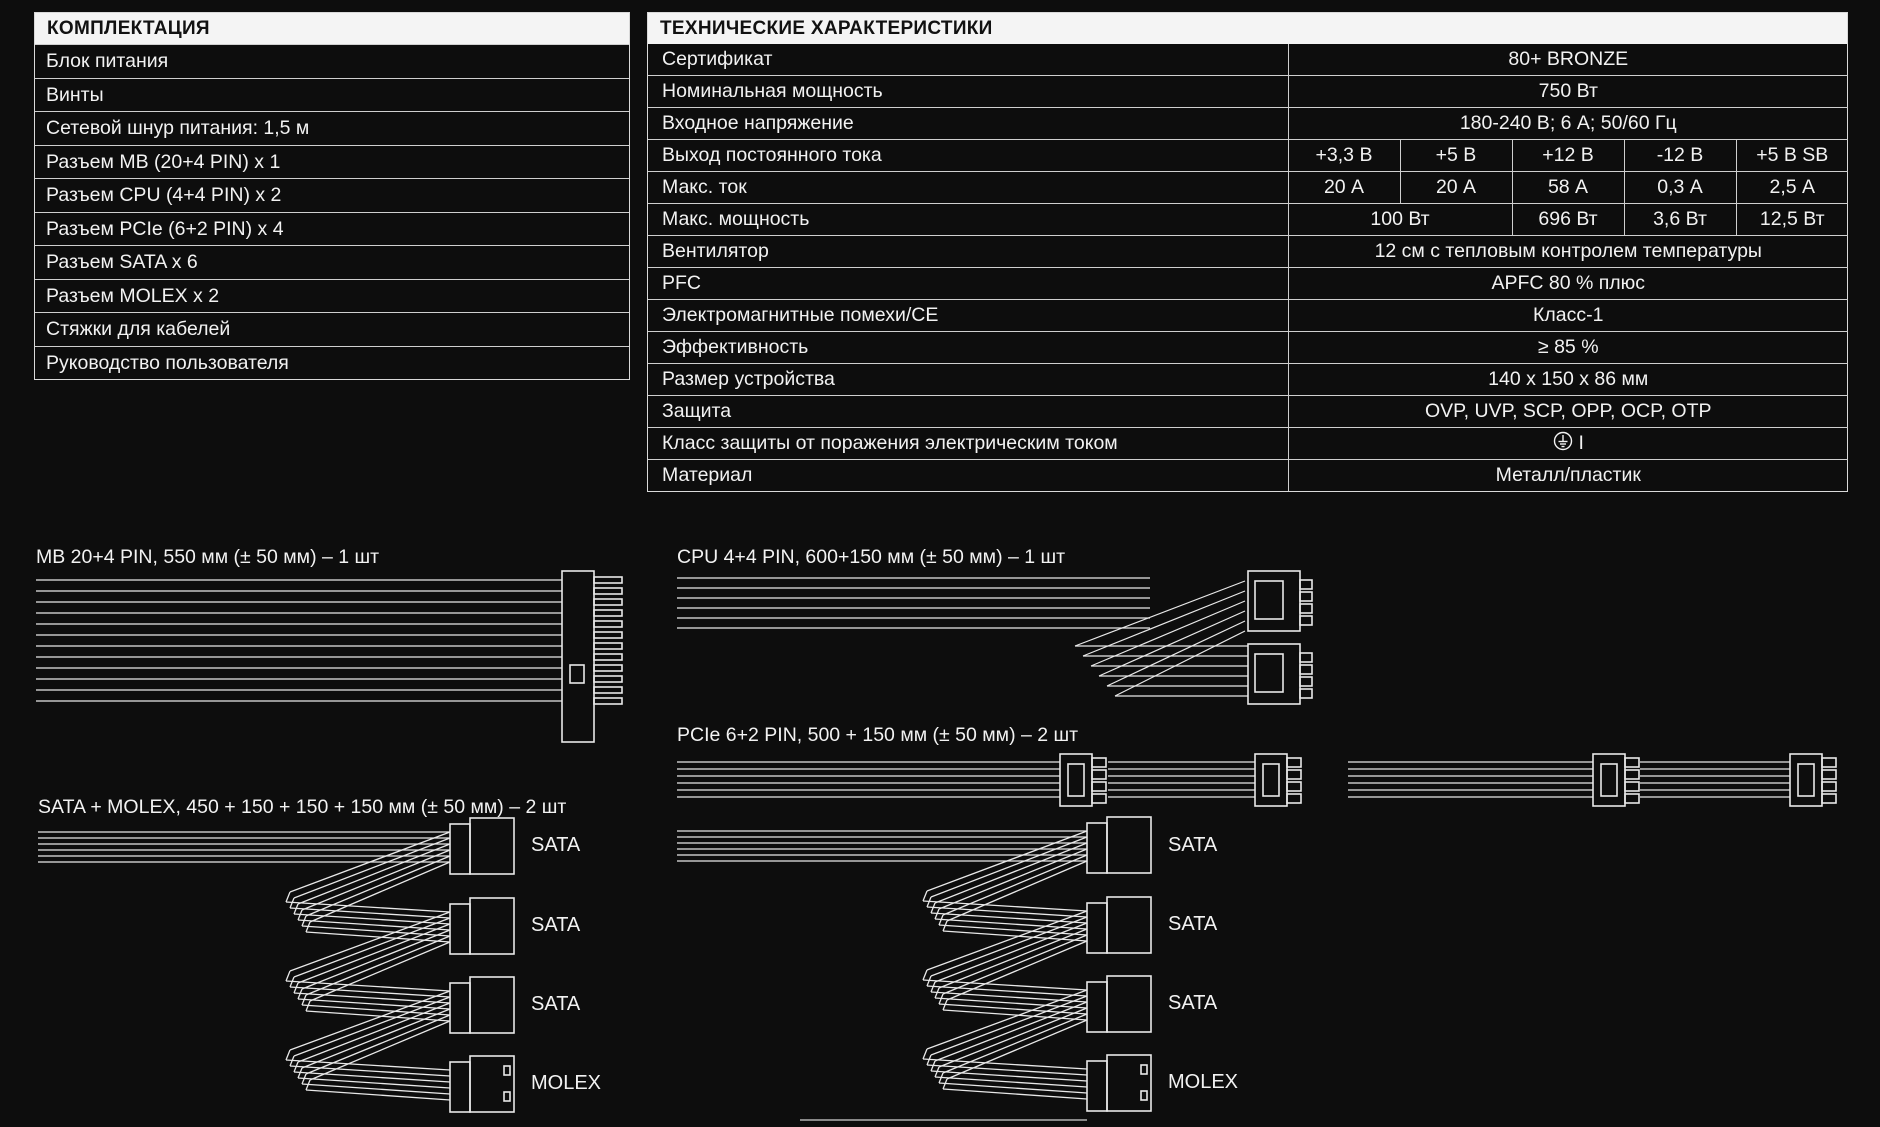  Describe the element at coordinates (276, 965) in the screenshot. I see `sata-molex-cable-drawing-left` at that location.